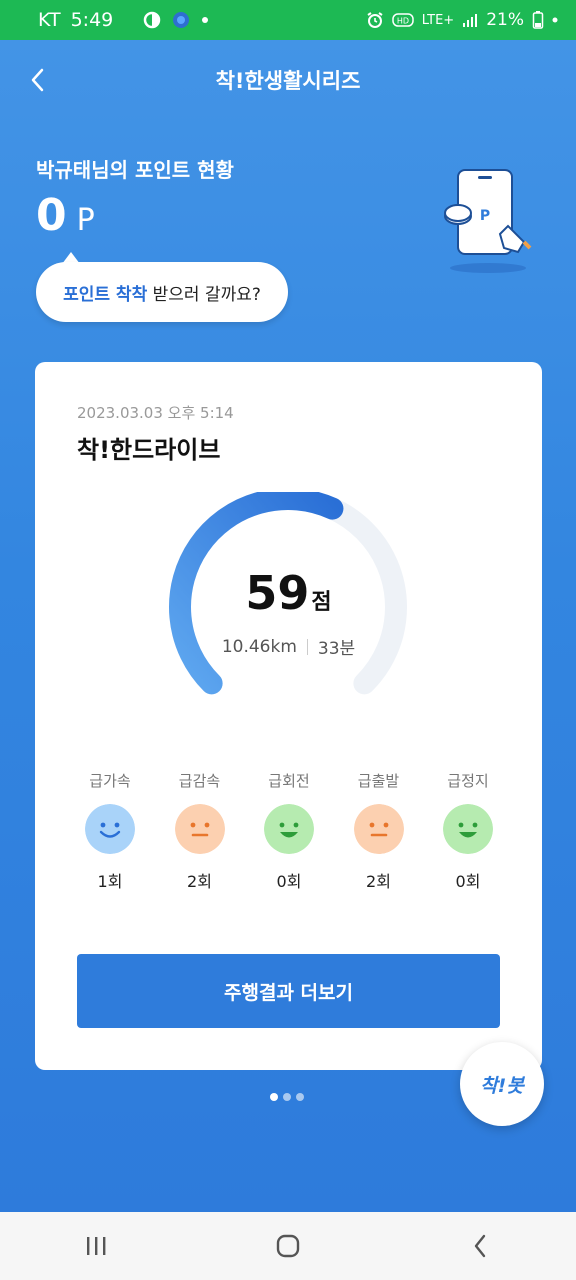 The width and height of the screenshot is (576, 1280). Describe the element at coordinates (307, 646) in the screenshot. I see `stats-divider` at that location.